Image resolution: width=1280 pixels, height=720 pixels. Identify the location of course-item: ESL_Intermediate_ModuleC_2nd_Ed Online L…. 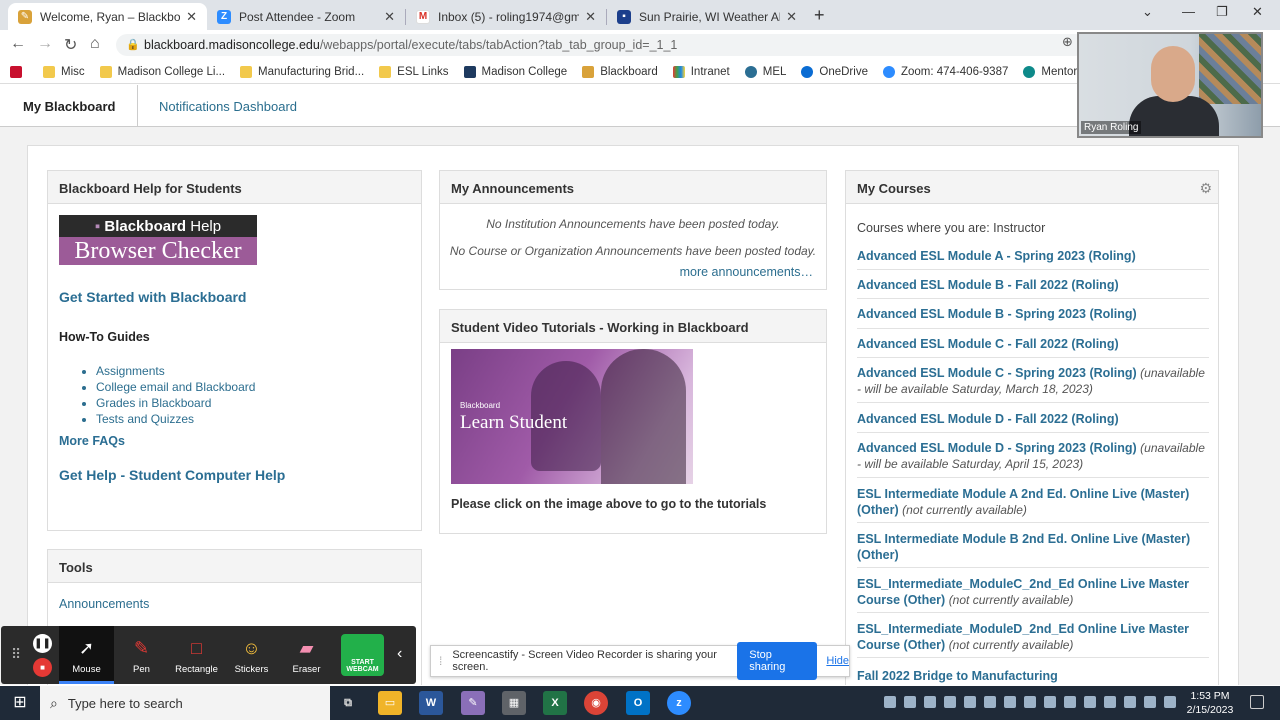
(1033, 592).